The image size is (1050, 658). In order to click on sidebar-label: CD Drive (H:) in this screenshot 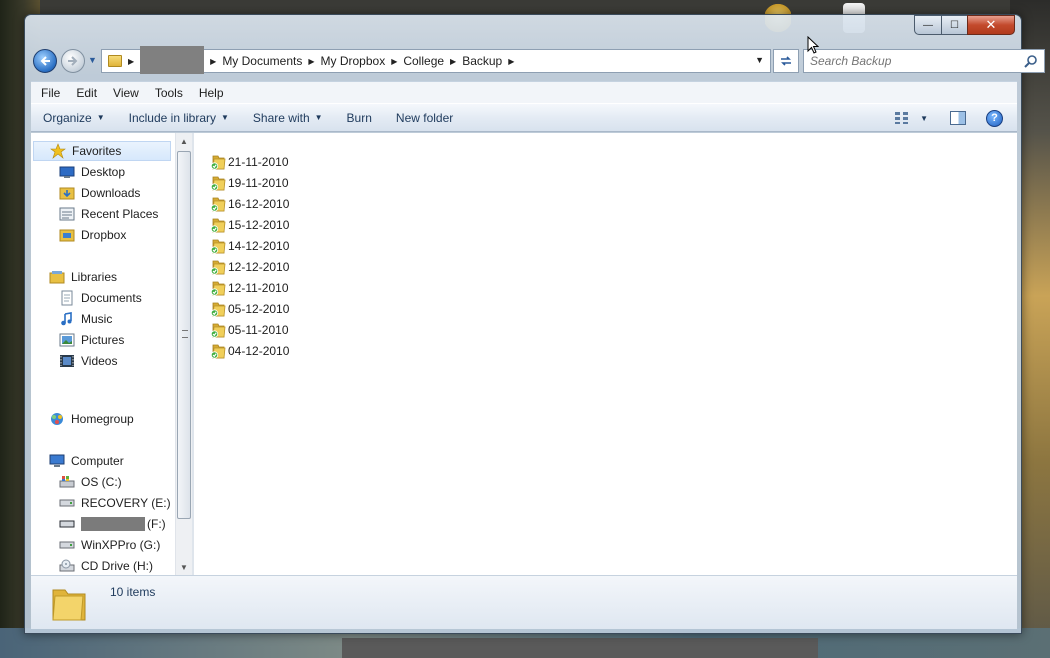, I will do `click(117, 566)`.